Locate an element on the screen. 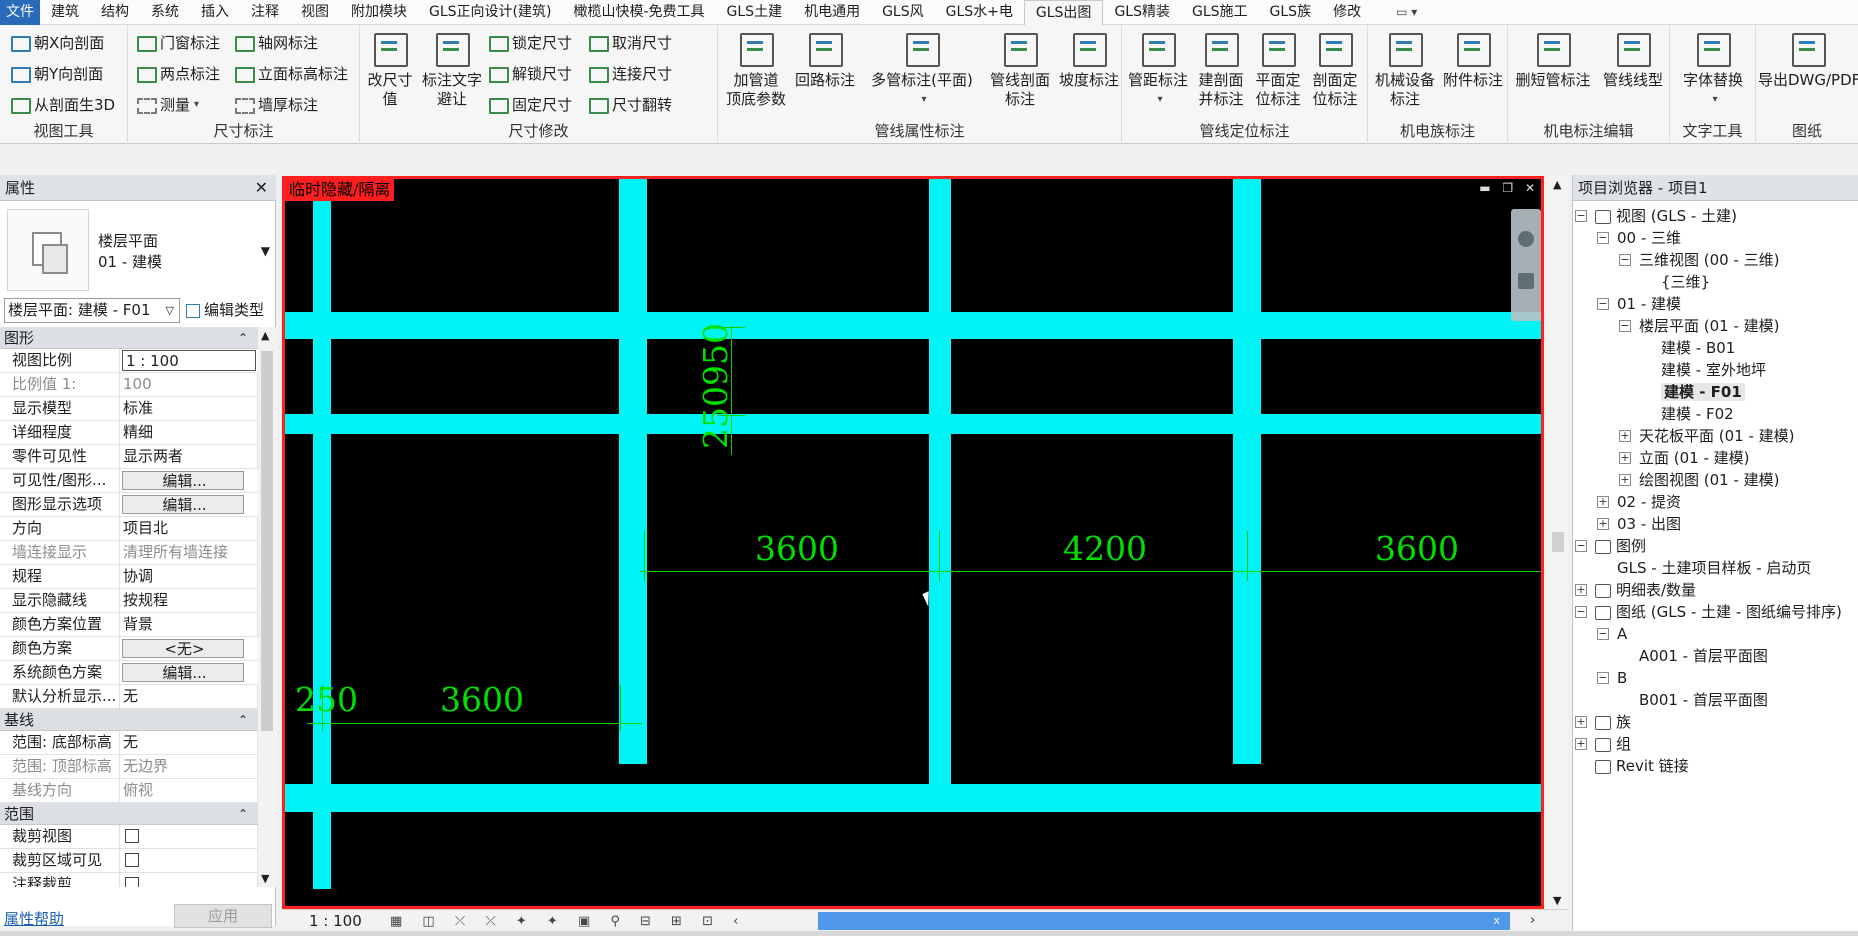 The image size is (1858, 936). plan-position-dim-button: 平面定 位标注 is located at coordinates (1278, 69).